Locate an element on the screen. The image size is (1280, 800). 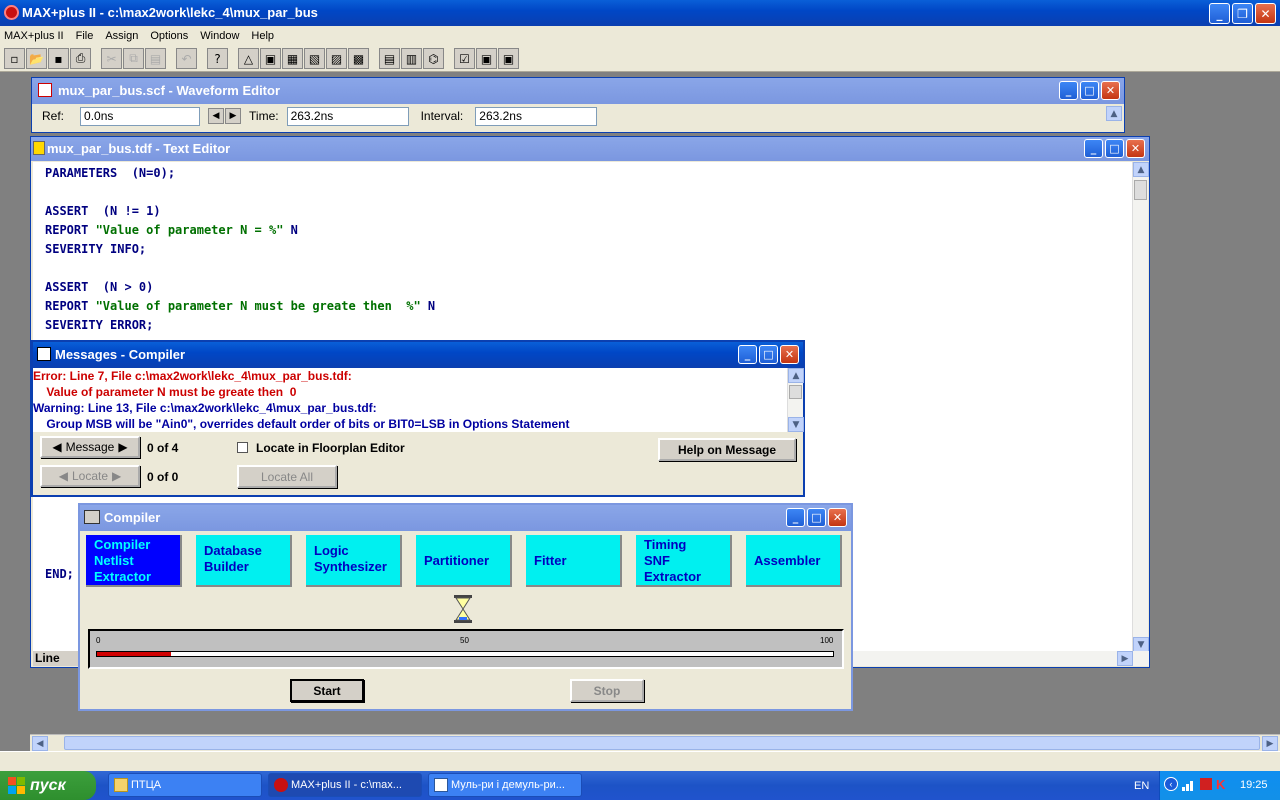
scroll-up-icon: ▲ is located at coordinates (1141, 169).